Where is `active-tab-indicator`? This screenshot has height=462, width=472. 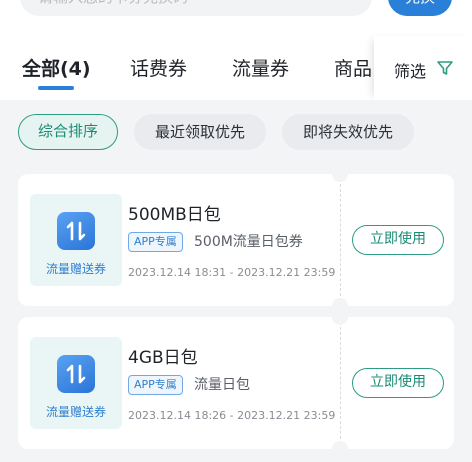
active-tab-indicator is located at coordinates (56, 88).